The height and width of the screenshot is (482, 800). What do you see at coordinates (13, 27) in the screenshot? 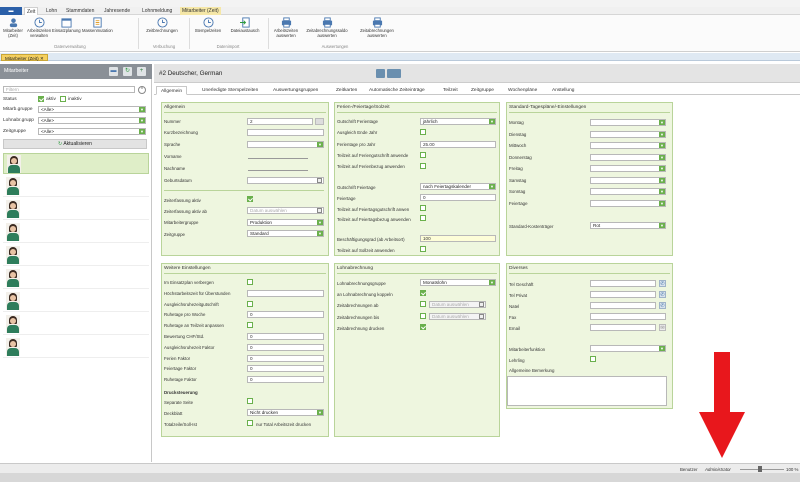
I see `ribbon-button-mitarbeiter: Mitarbeiter (Zeit)` at bounding box center [13, 27].